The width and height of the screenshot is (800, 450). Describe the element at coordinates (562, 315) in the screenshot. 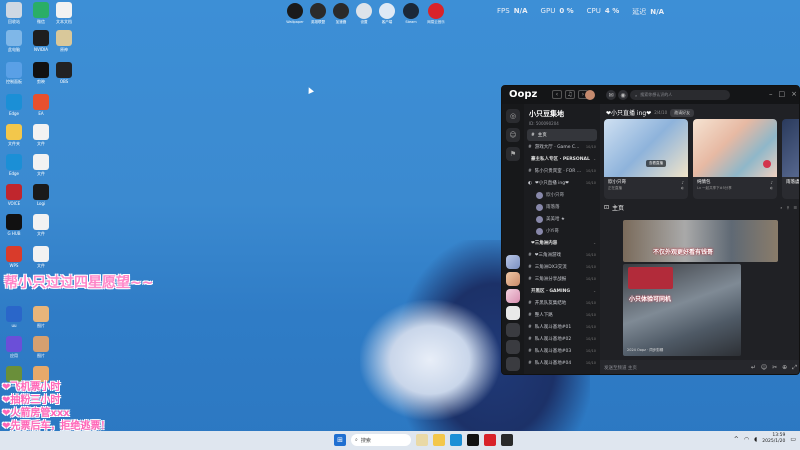

I see `channel-item: # 整人下路 10/10` at that location.